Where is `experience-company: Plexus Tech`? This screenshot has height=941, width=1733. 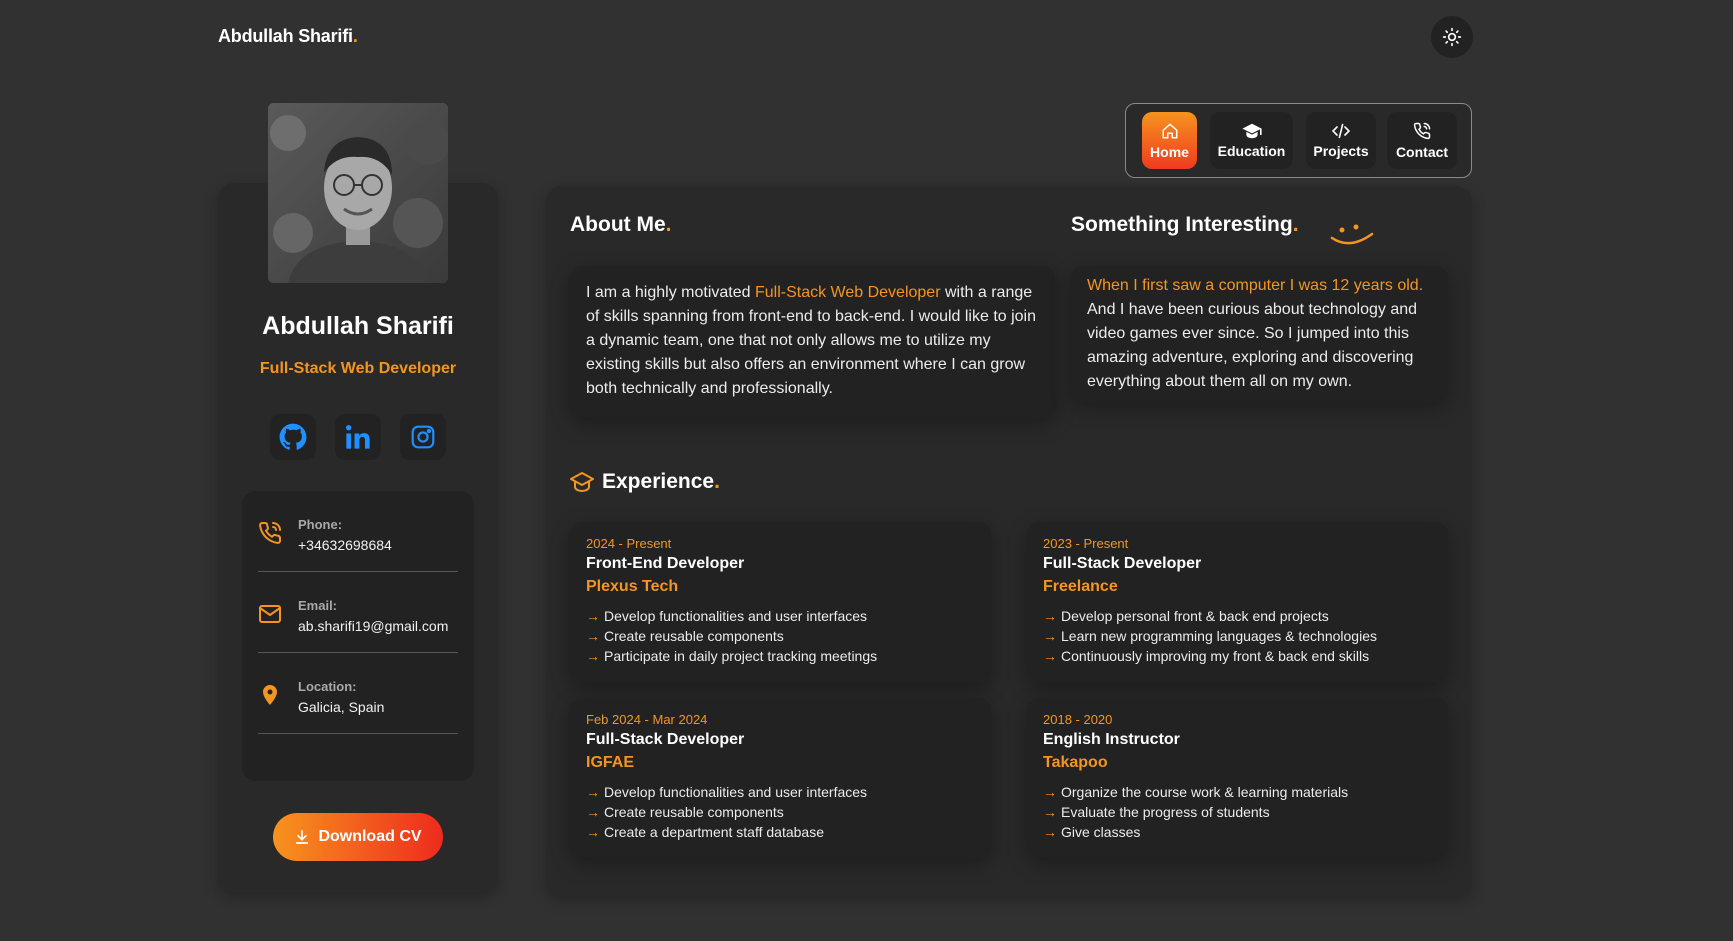 experience-company: Plexus Tech is located at coordinates (632, 586).